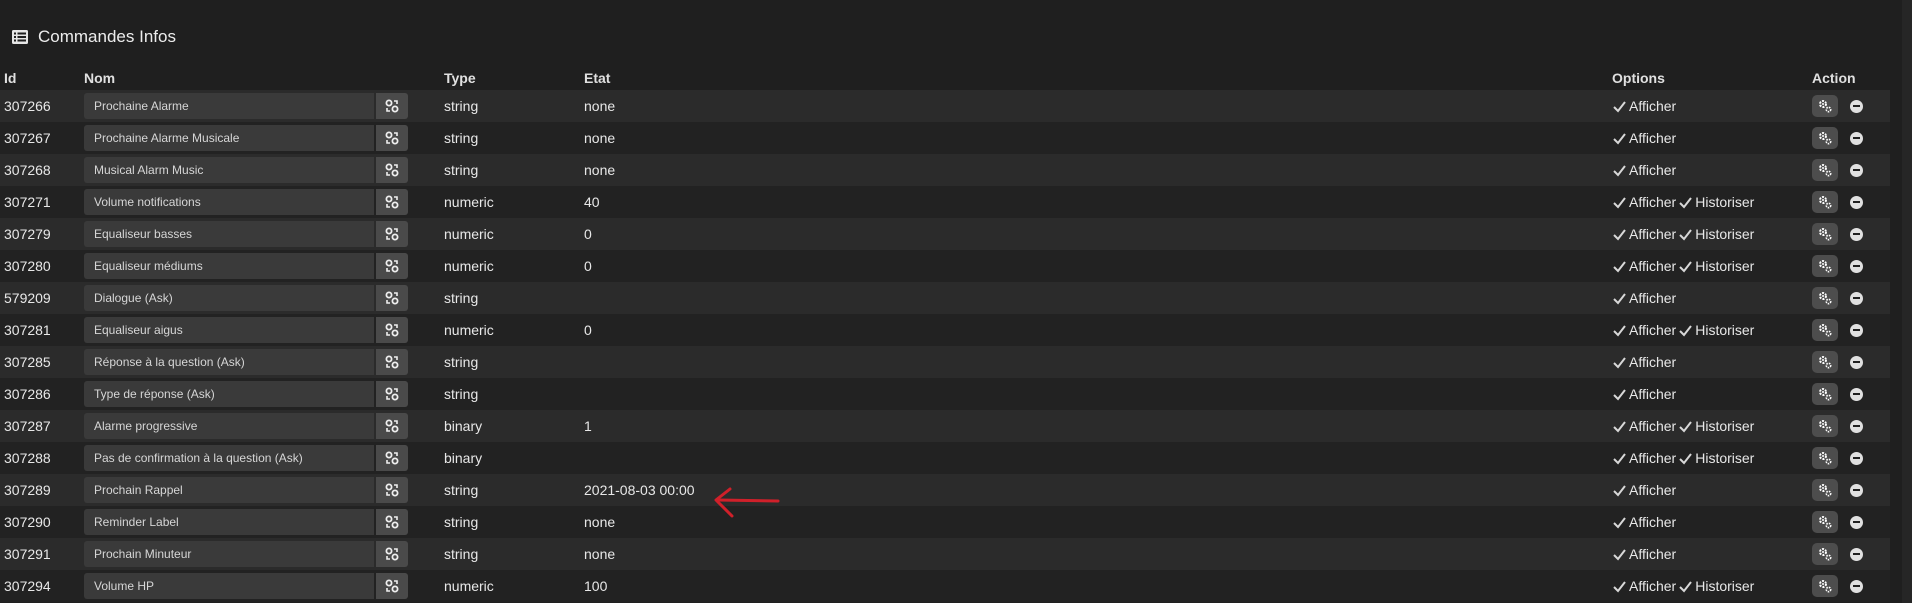  What do you see at coordinates (229, 362) in the screenshot?
I see `name-input: Réponse à la question (Ask)` at bounding box center [229, 362].